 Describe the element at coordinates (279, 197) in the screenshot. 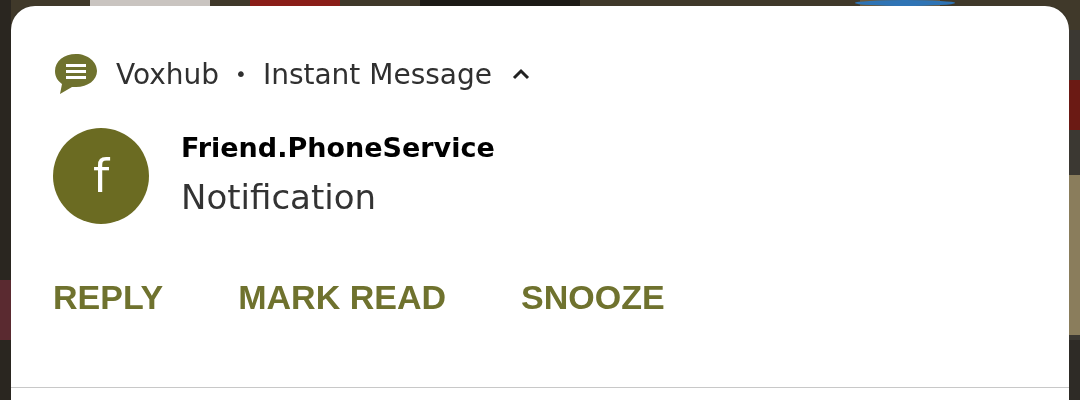

I see `message-text: Notification` at that location.